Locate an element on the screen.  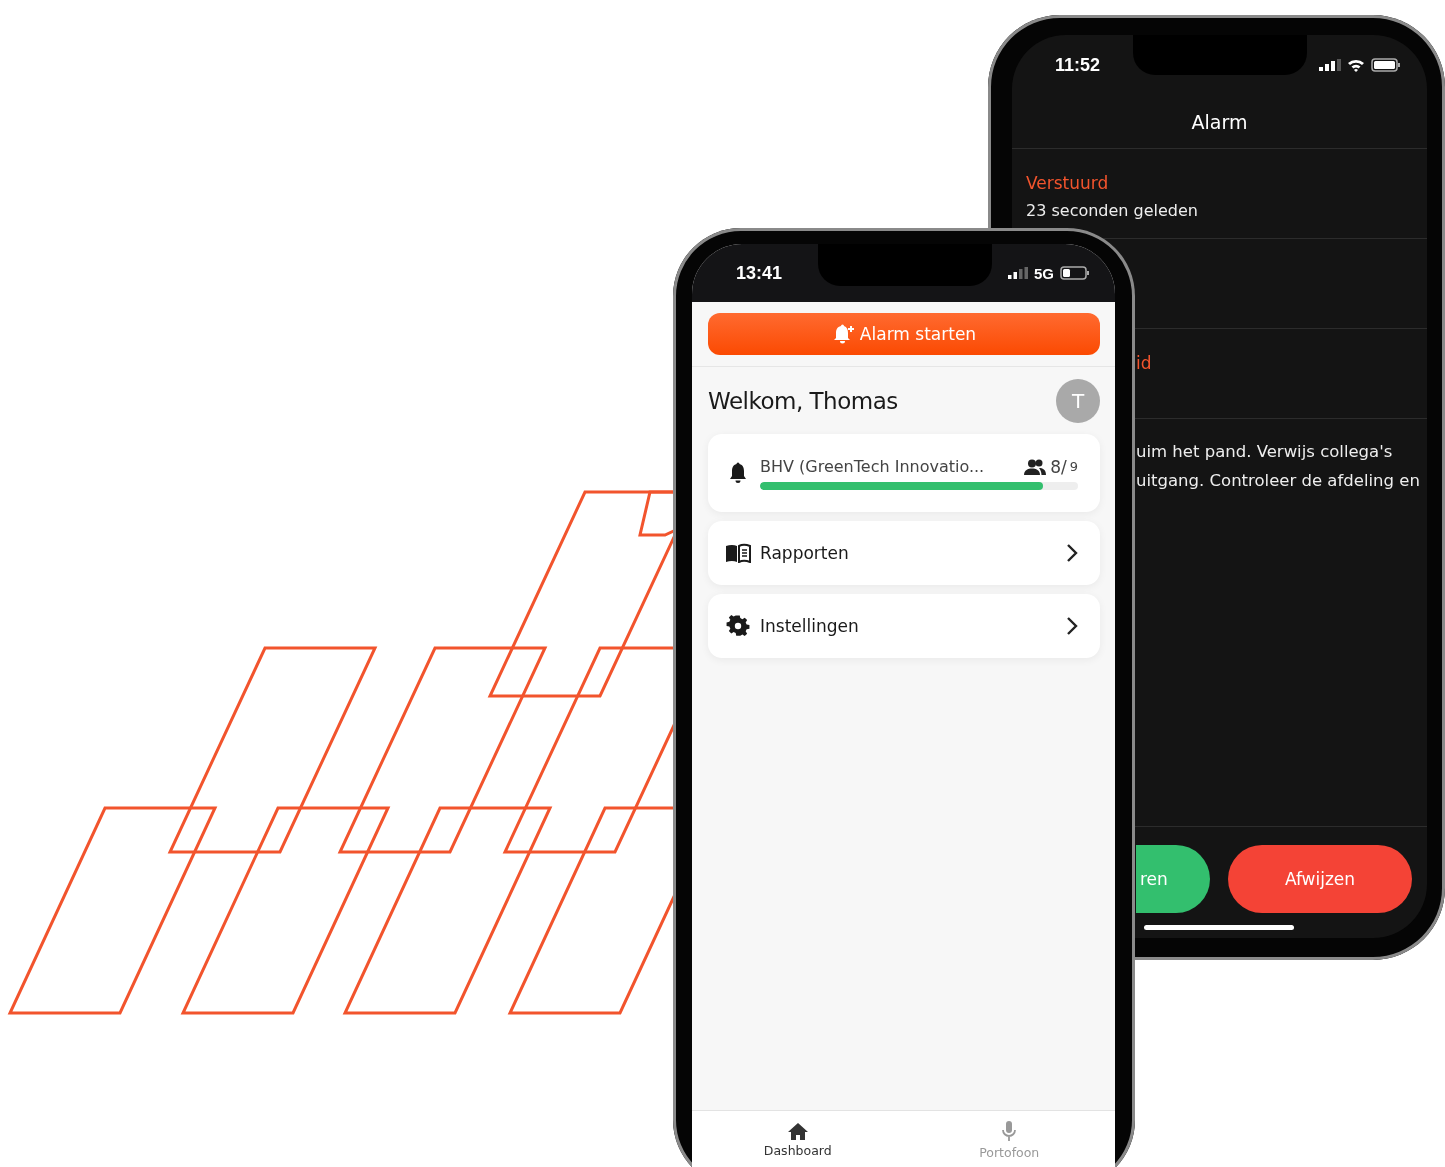
field-value: 23 seconden geleden is located at coordinates (1112, 211).